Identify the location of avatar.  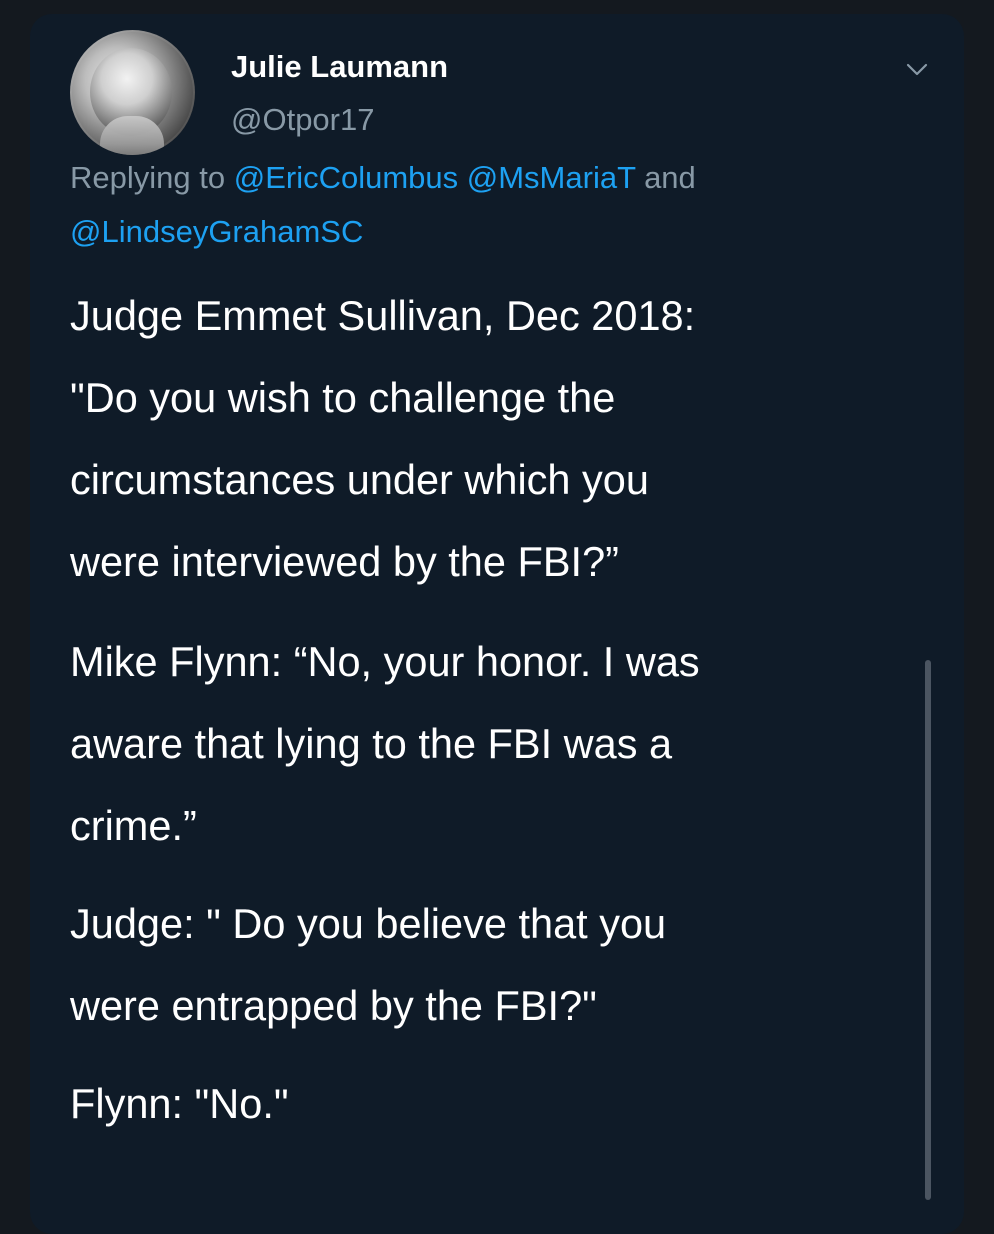
(132, 92).